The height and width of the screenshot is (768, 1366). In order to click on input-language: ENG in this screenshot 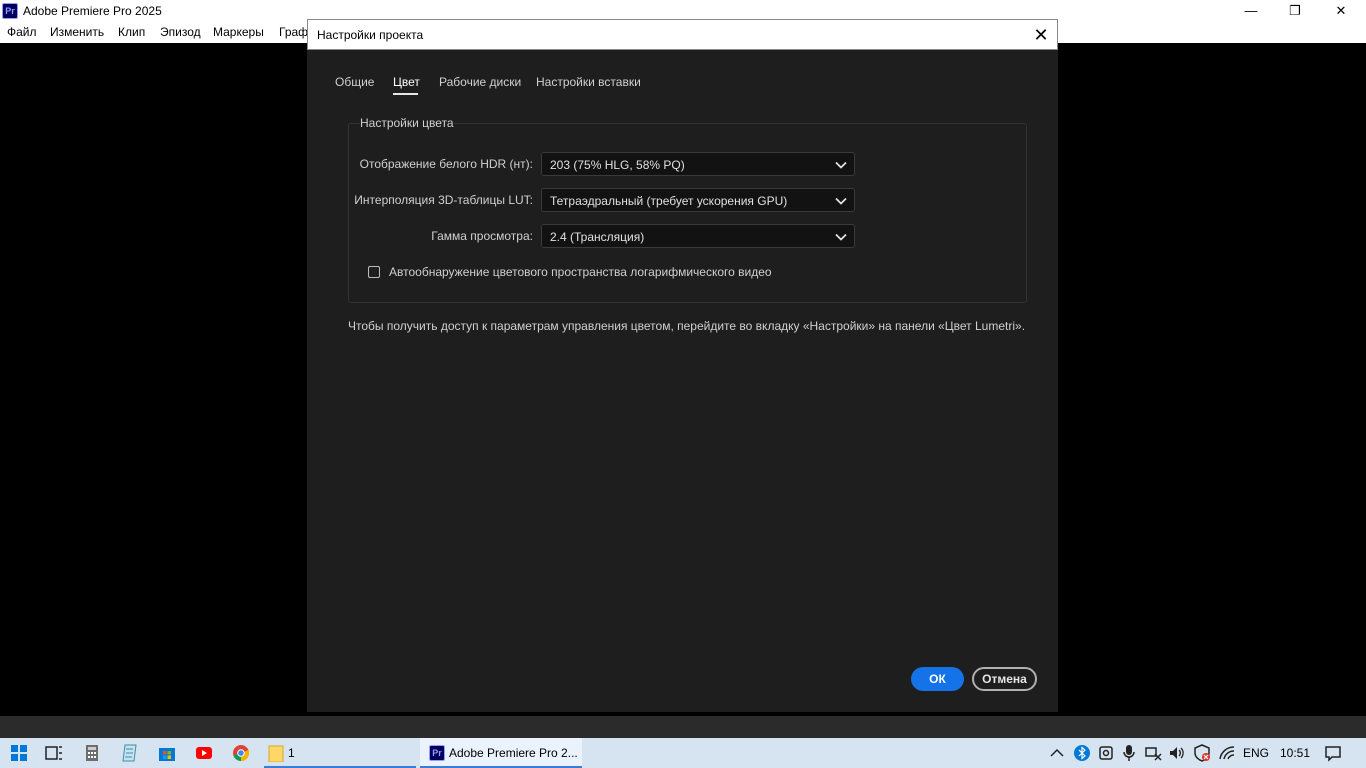, I will do `click(1256, 753)`.